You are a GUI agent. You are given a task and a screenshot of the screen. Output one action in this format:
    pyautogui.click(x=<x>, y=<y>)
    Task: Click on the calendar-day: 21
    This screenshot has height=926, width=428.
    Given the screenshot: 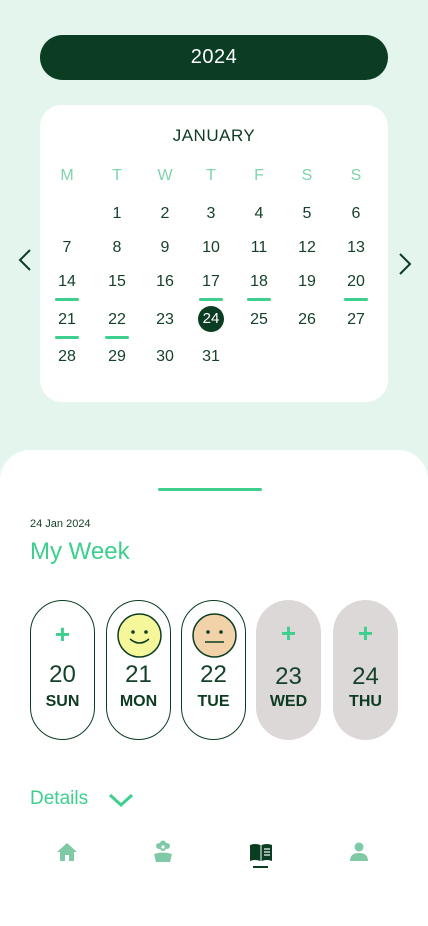 What is the action you would take?
    pyautogui.click(x=67, y=323)
    